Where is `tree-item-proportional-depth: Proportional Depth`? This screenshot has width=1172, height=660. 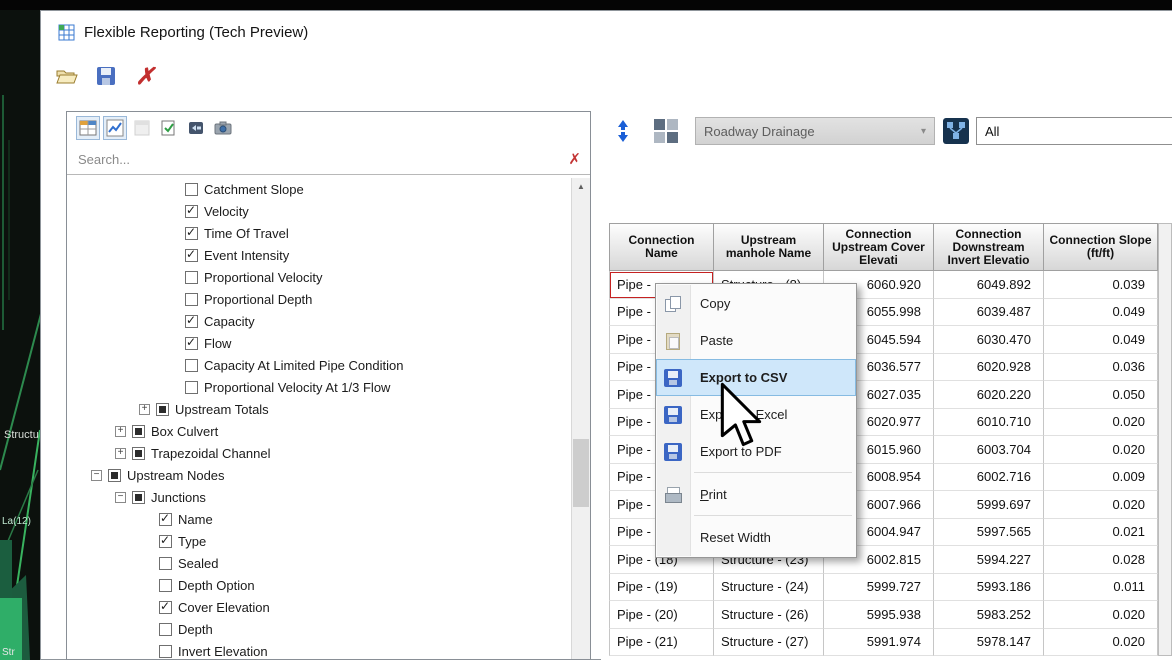 tree-item-proportional-depth: Proportional Depth is located at coordinates (319, 299).